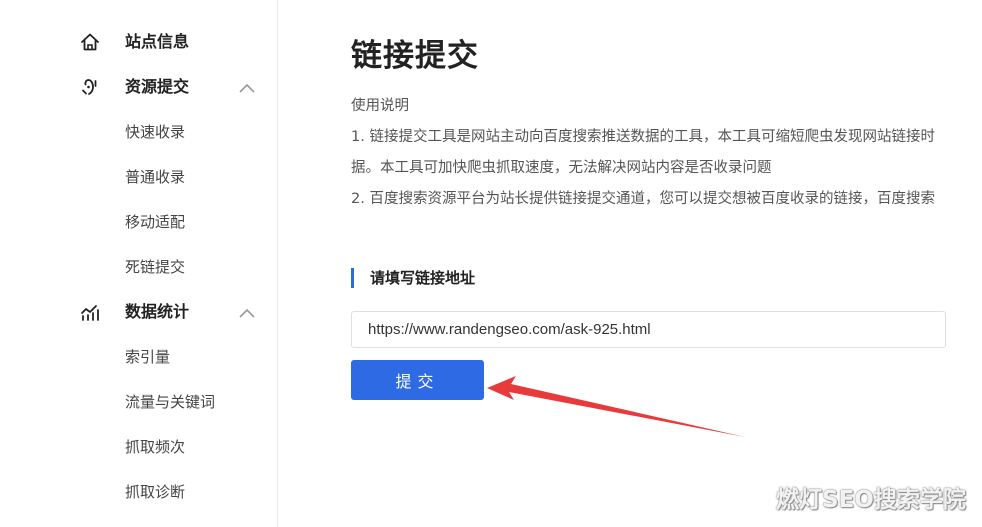 The width and height of the screenshot is (982, 527). Describe the element at coordinates (417, 380) in the screenshot. I see `submit-button: 提交` at that location.